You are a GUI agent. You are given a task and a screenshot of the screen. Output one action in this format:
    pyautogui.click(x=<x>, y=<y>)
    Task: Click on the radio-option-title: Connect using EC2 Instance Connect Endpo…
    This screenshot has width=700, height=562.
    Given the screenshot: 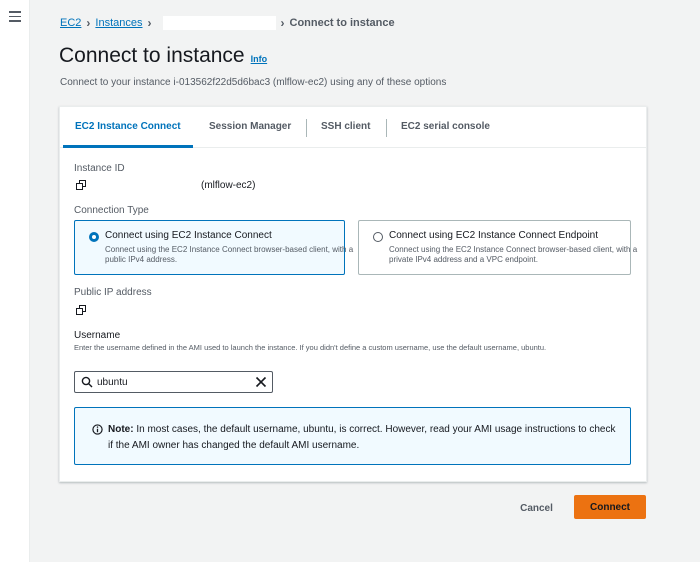 What is the action you would take?
    pyautogui.click(x=494, y=235)
    